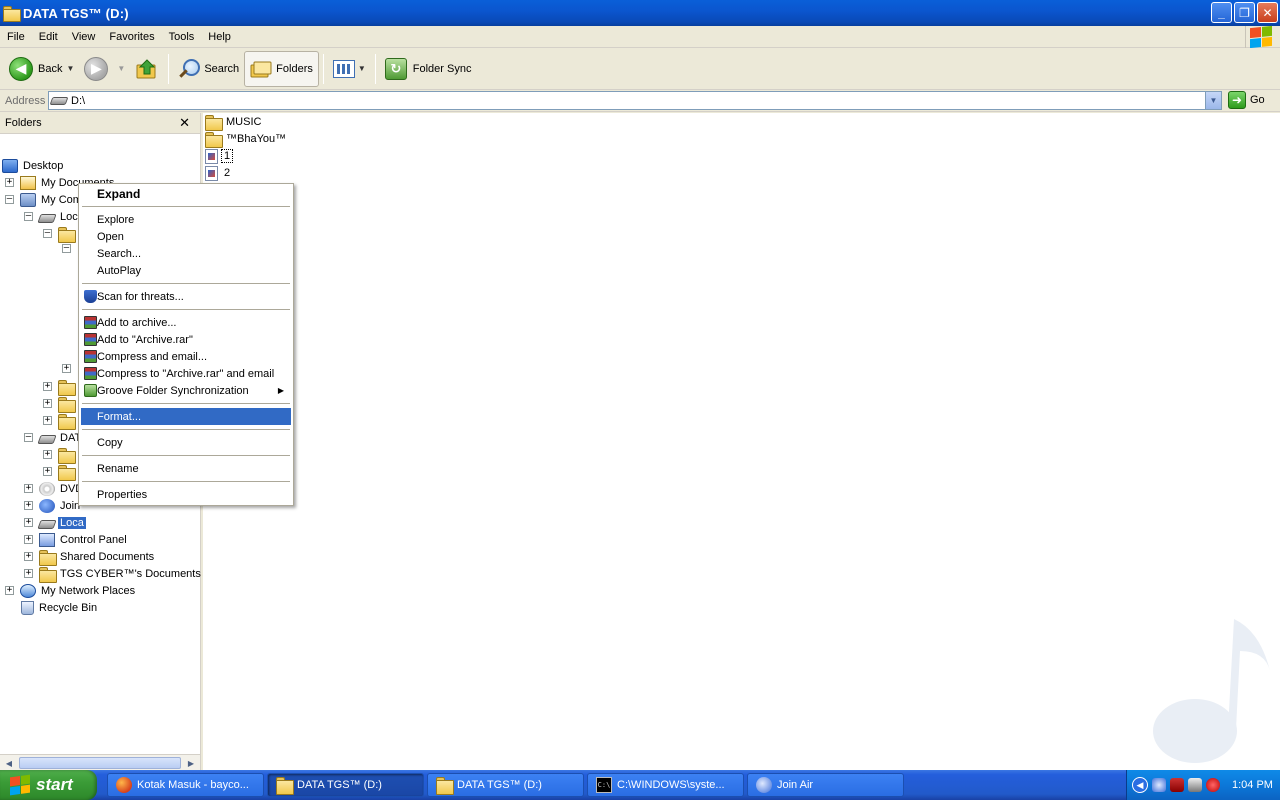  Describe the element at coordinates (67, 455) in the screenshot. I see `folder-icon` at that location.